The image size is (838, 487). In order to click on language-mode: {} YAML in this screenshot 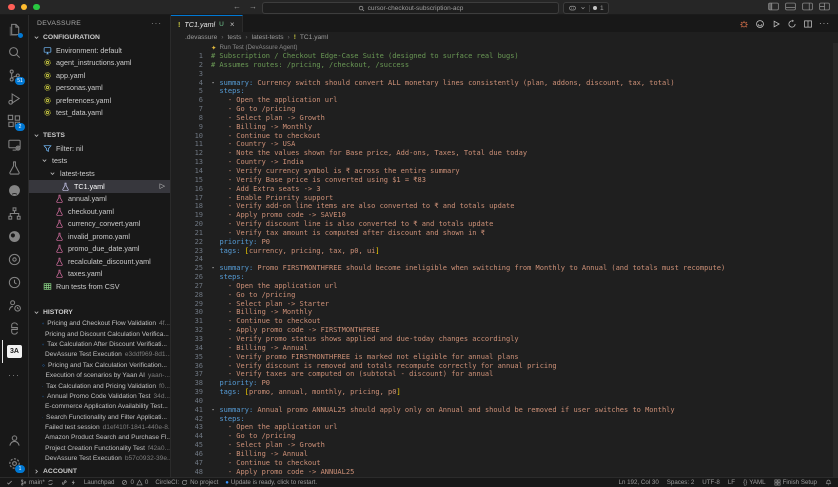, I will do `click(754, 482)`.